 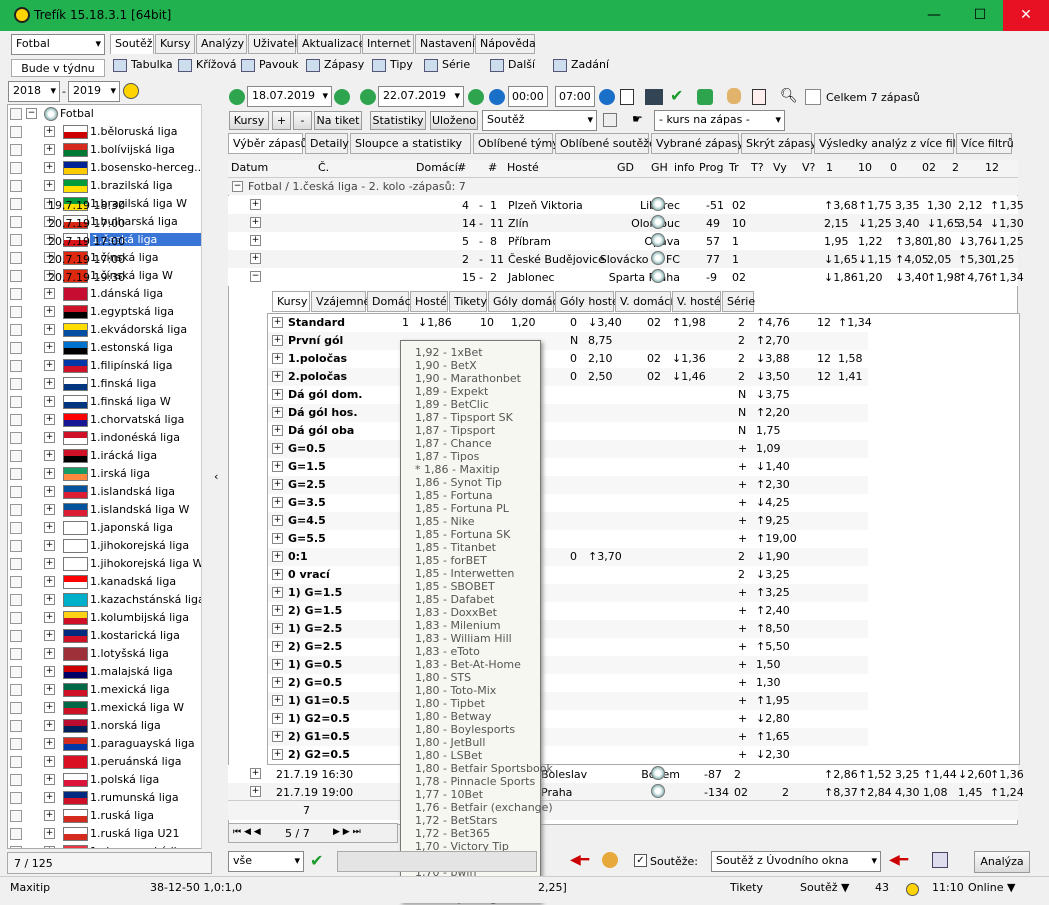 I want to click on analyza-button: Analýza, so click(x=1002, y=862).